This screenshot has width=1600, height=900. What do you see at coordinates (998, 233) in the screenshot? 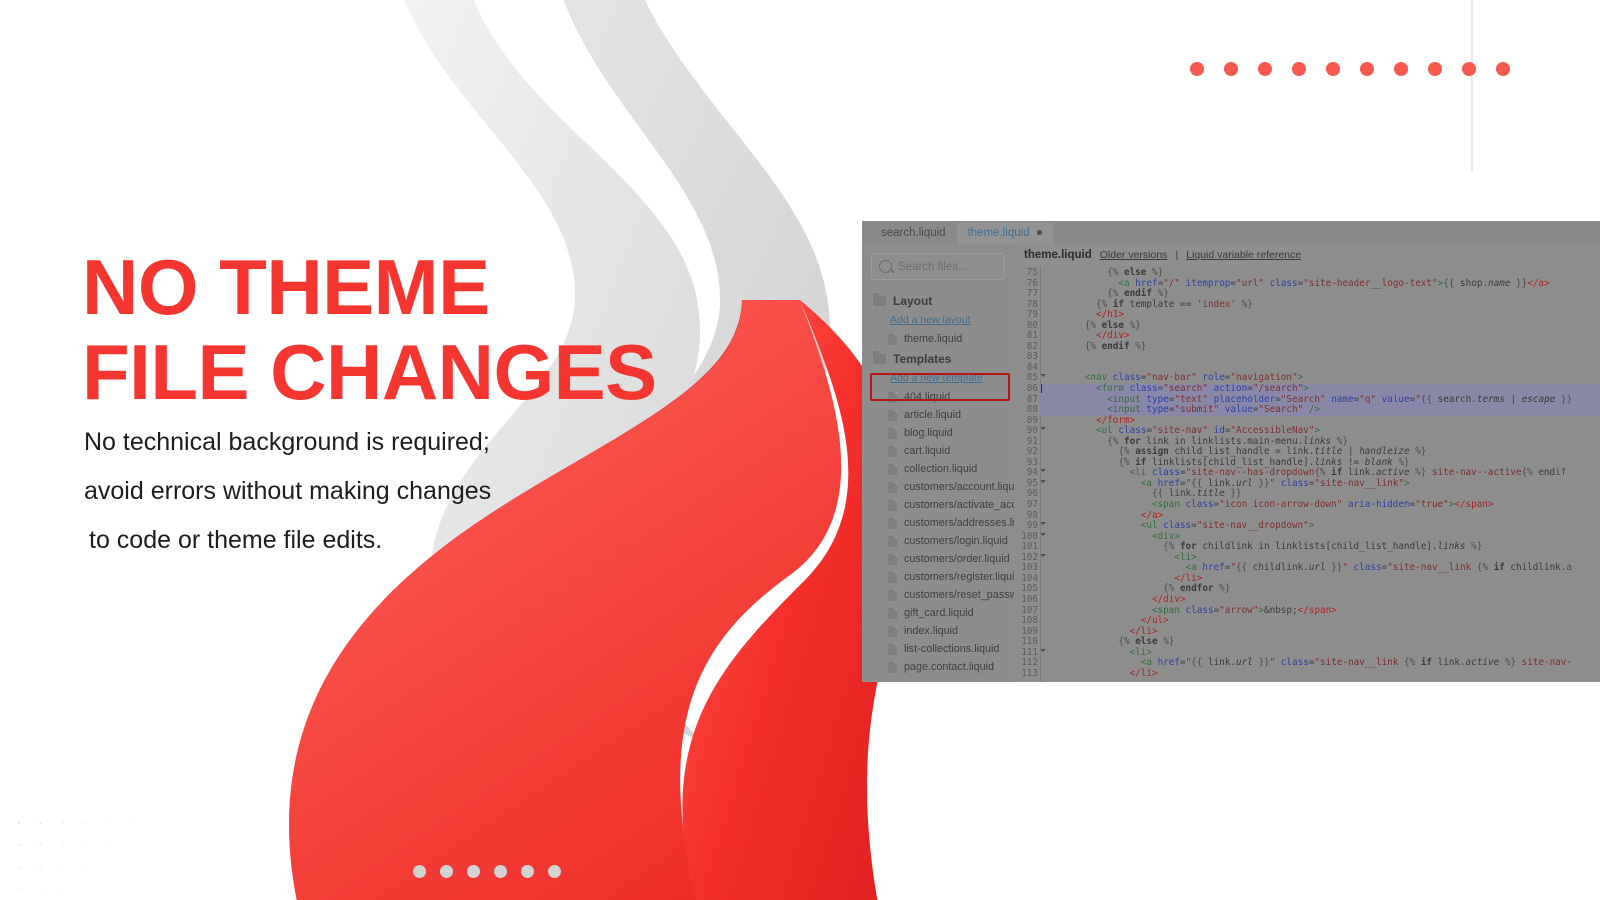
I see `editor-tab-label: theme.liquid` at bounding box center [998, 233].